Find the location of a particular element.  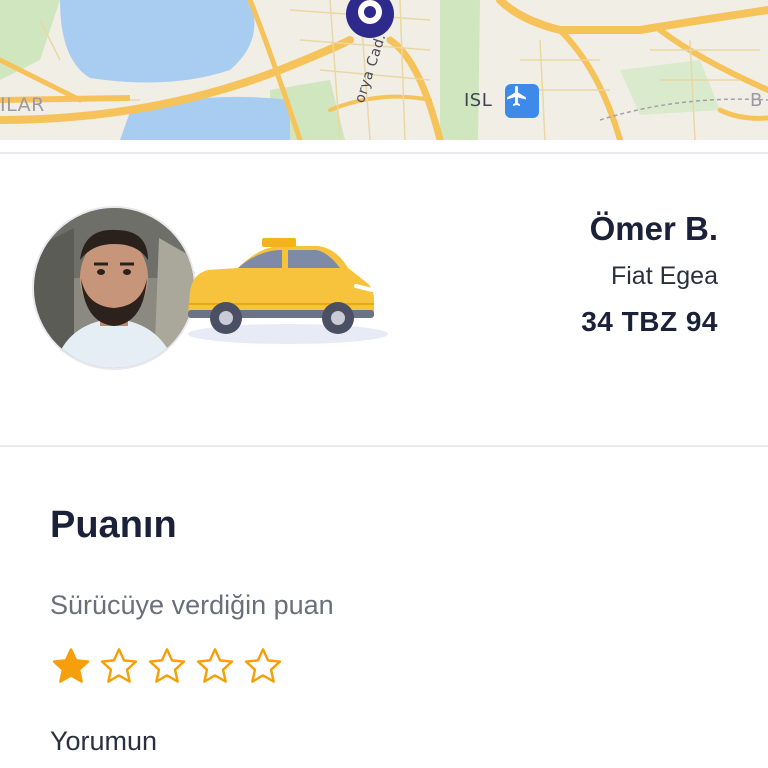

airplane-icon is located at coordinates (522, 101).